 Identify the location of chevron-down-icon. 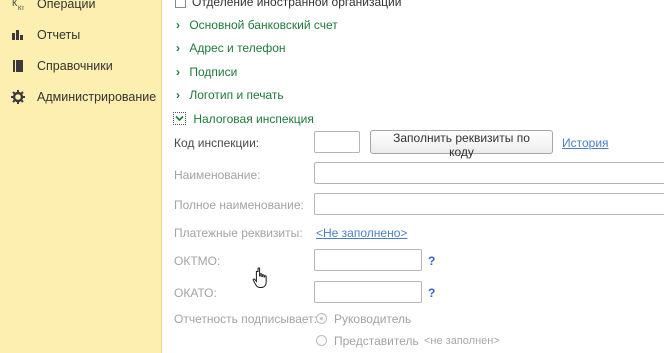
(179, 119).